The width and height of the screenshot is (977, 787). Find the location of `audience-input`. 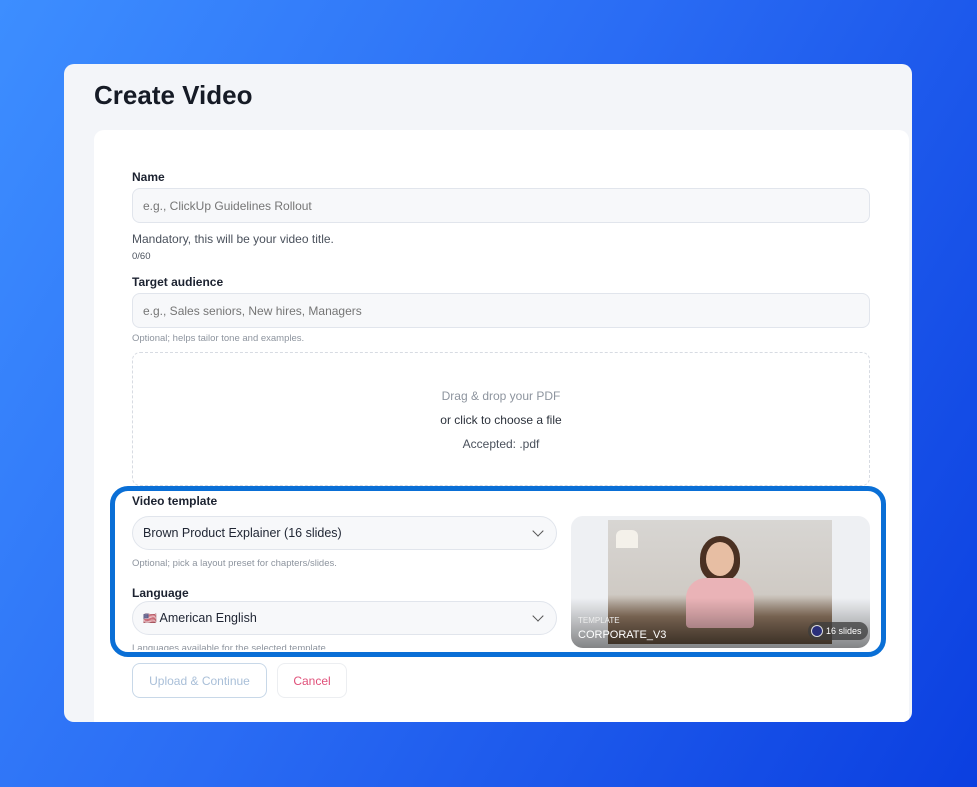

audience-input is located at coordinates (501, 310).